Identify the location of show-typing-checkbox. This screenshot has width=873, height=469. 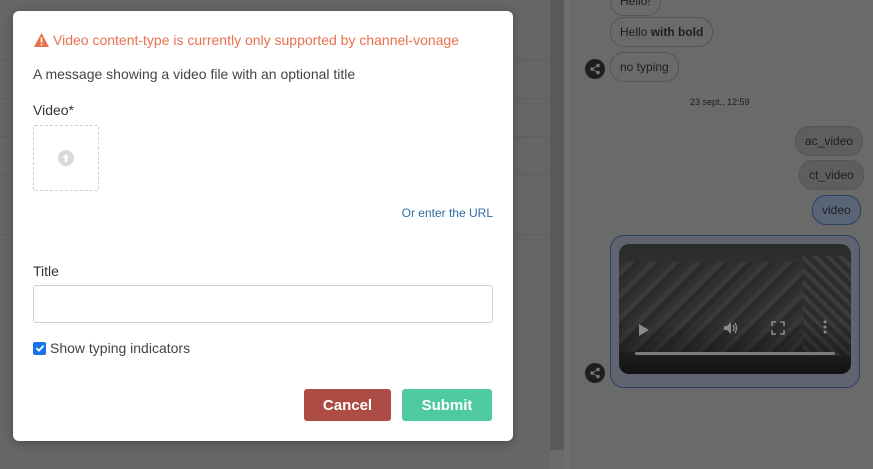
(39, 348).